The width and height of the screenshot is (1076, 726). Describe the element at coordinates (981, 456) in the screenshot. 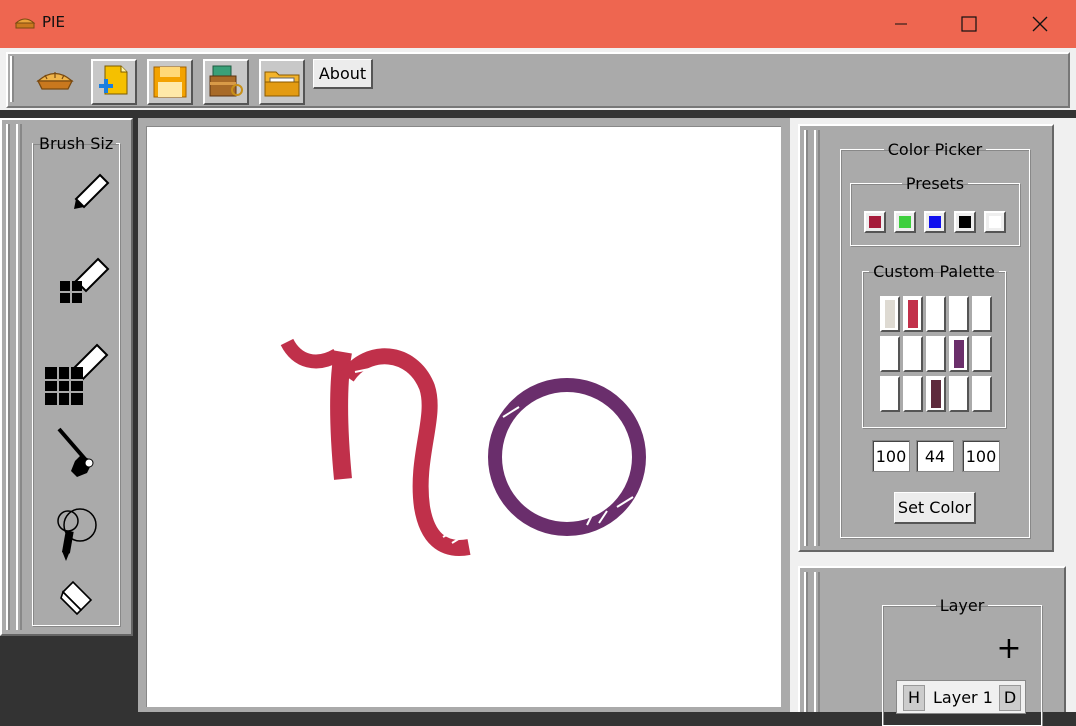

I see `color-value-3: 100` at that location.